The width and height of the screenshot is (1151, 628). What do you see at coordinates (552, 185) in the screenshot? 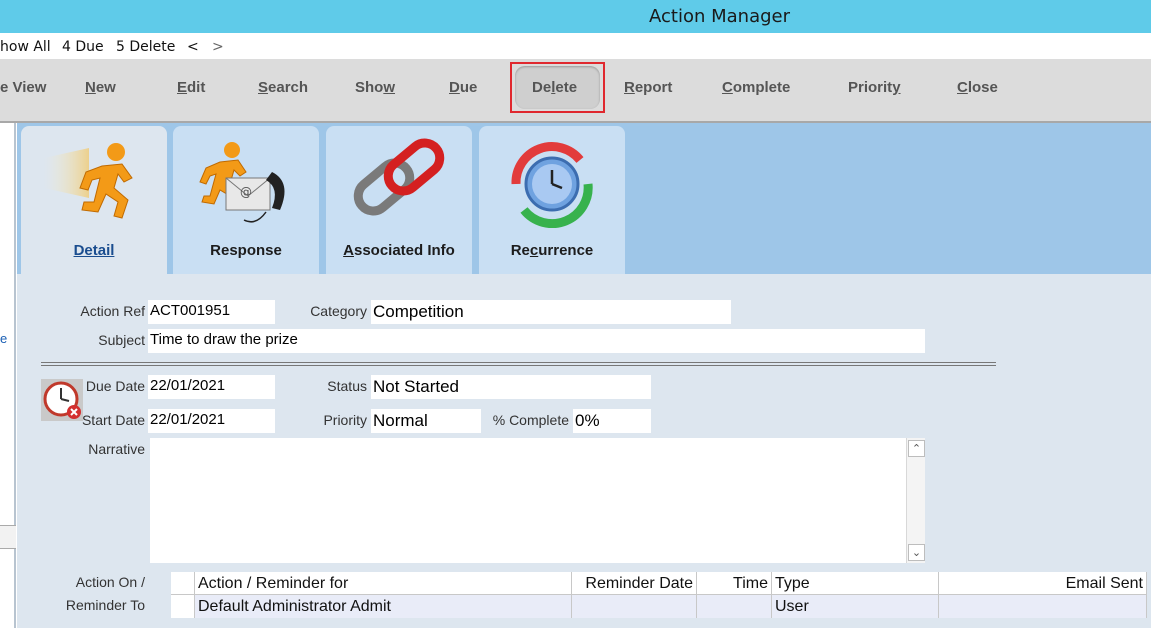
I see `recurrence-clock-icon` at bounding box center [552, 185].